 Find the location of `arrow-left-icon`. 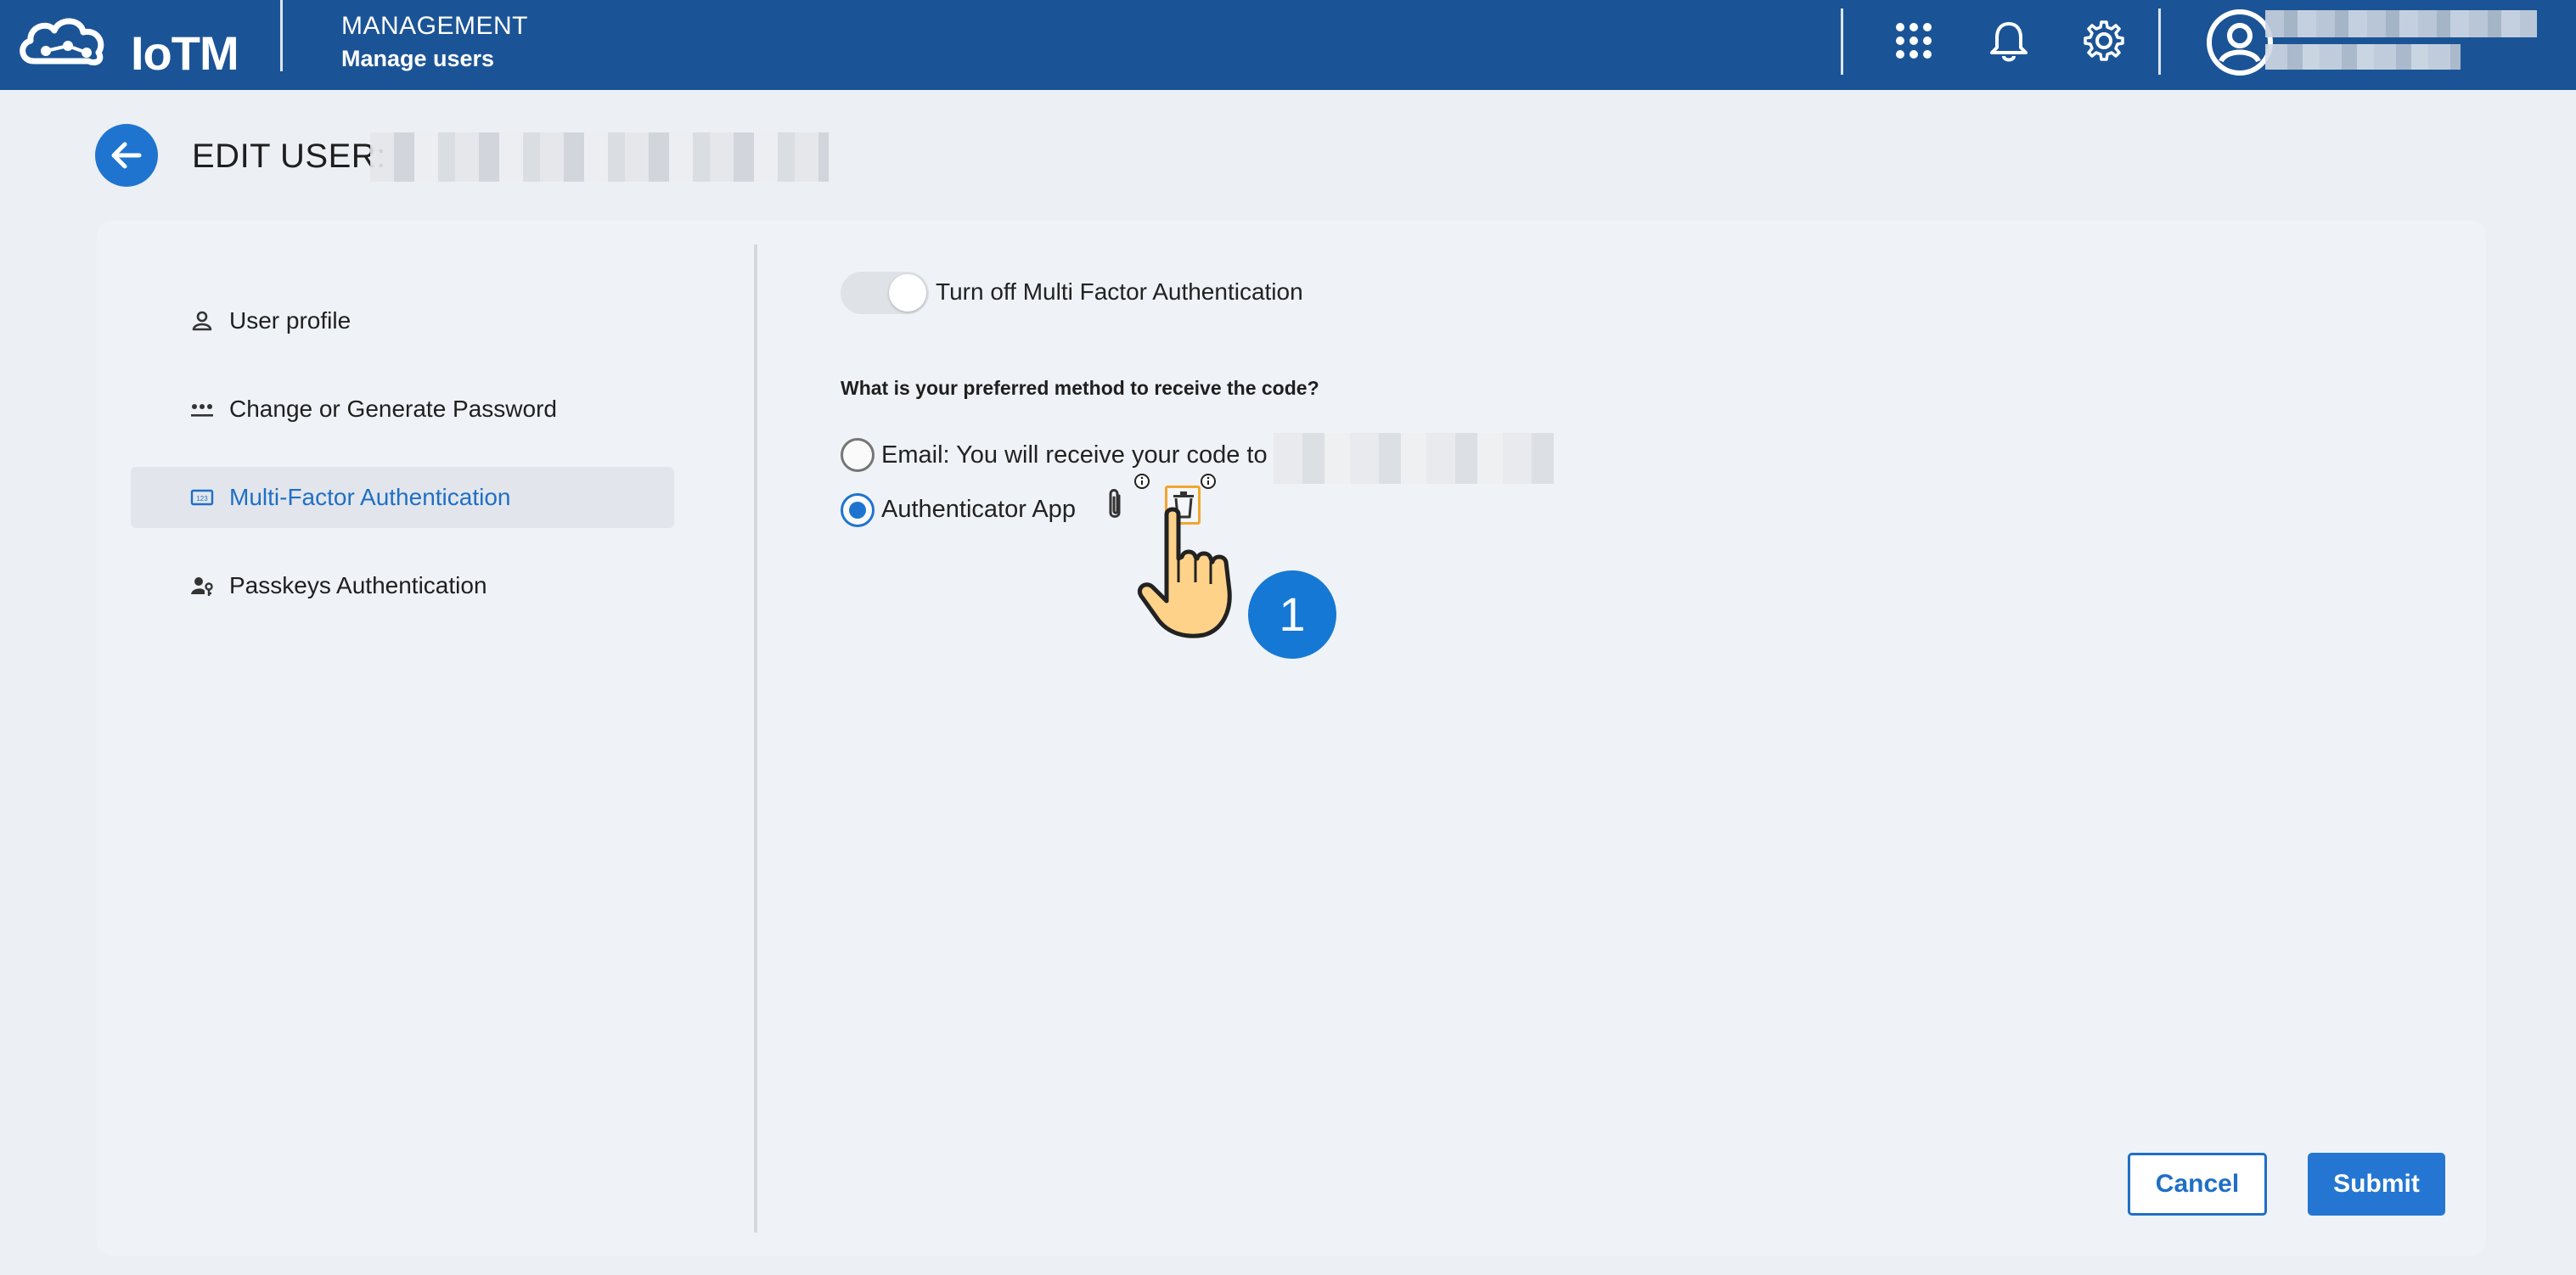

arrow-left-icon is located at coordinates (126, 155).